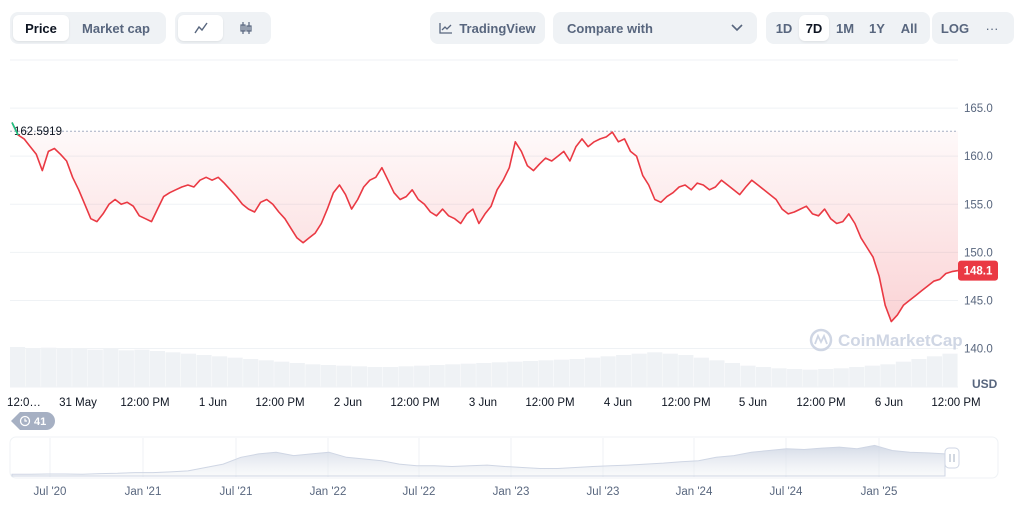  Describe the element at coordinates (978, 350) in the screenshot. I see `y-tick-label: 140.0` at that location.